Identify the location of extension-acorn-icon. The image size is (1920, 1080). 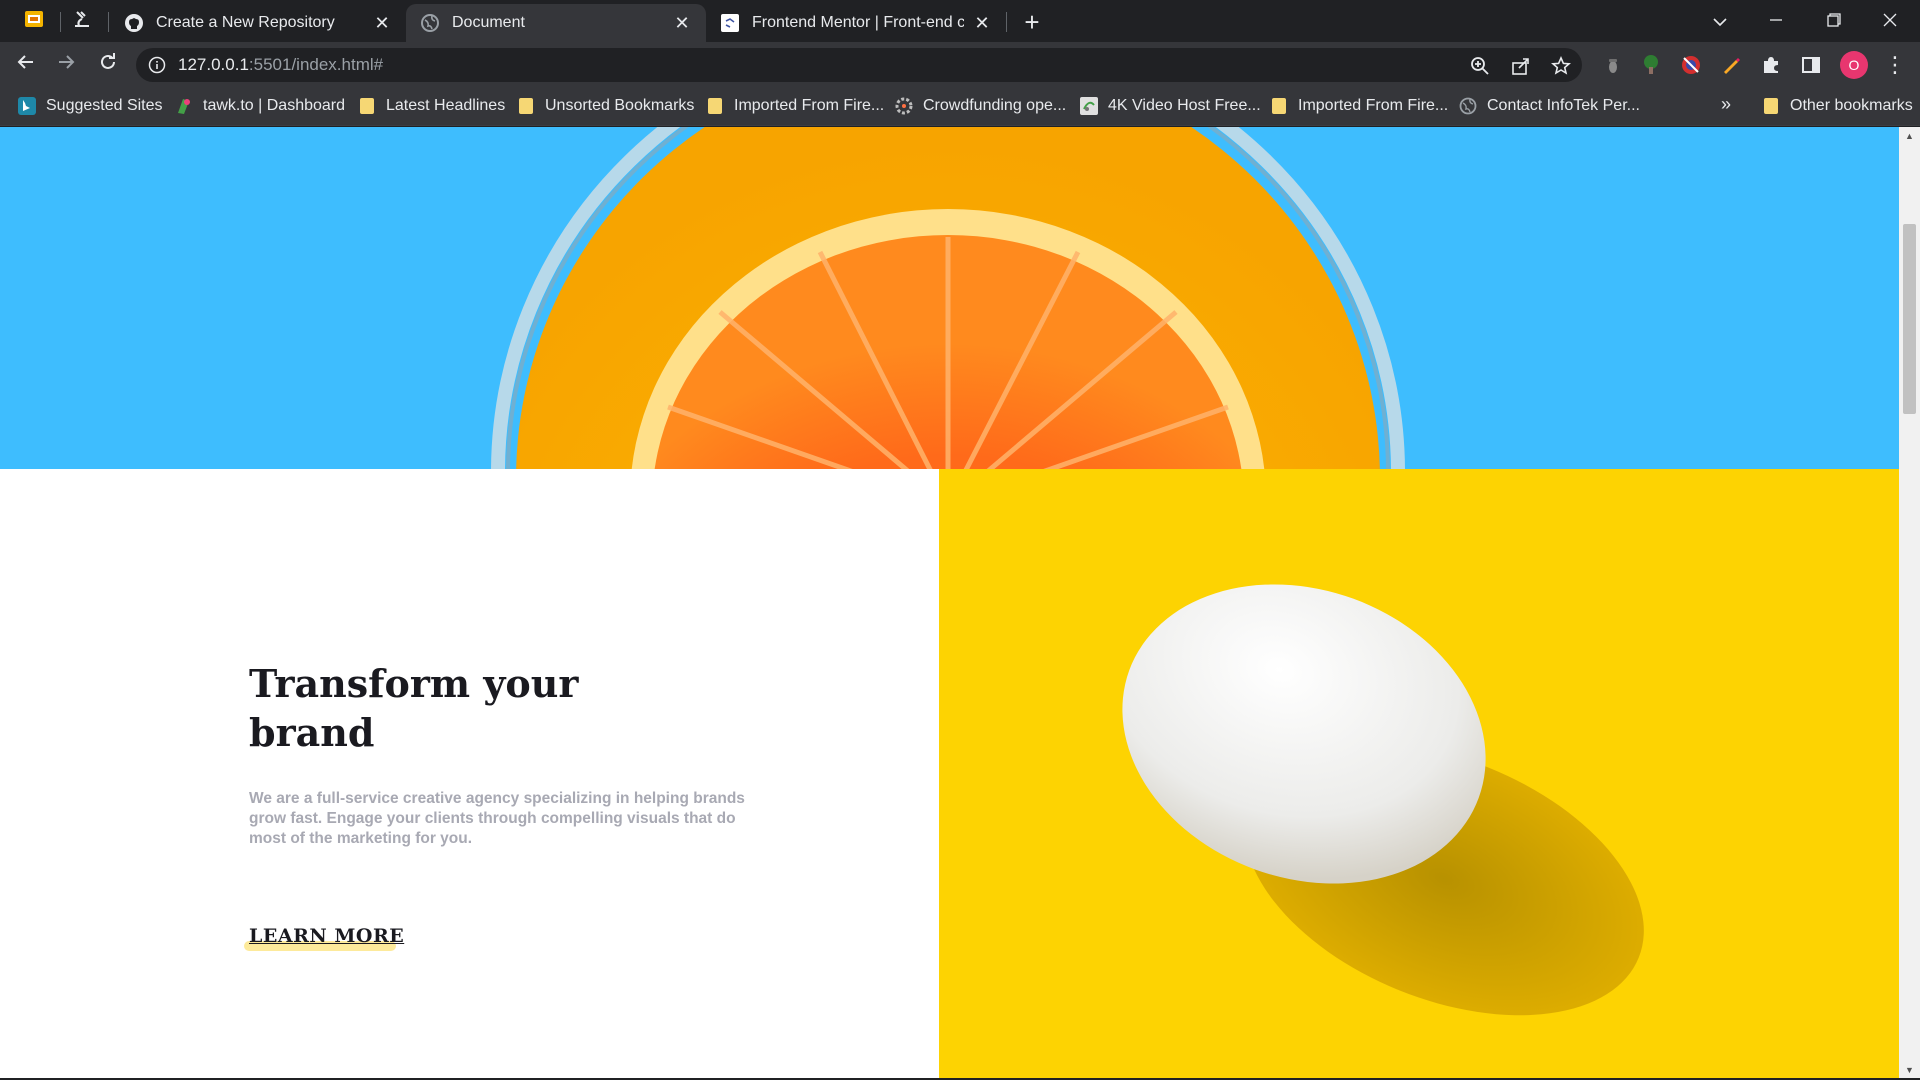
(1613, 65).